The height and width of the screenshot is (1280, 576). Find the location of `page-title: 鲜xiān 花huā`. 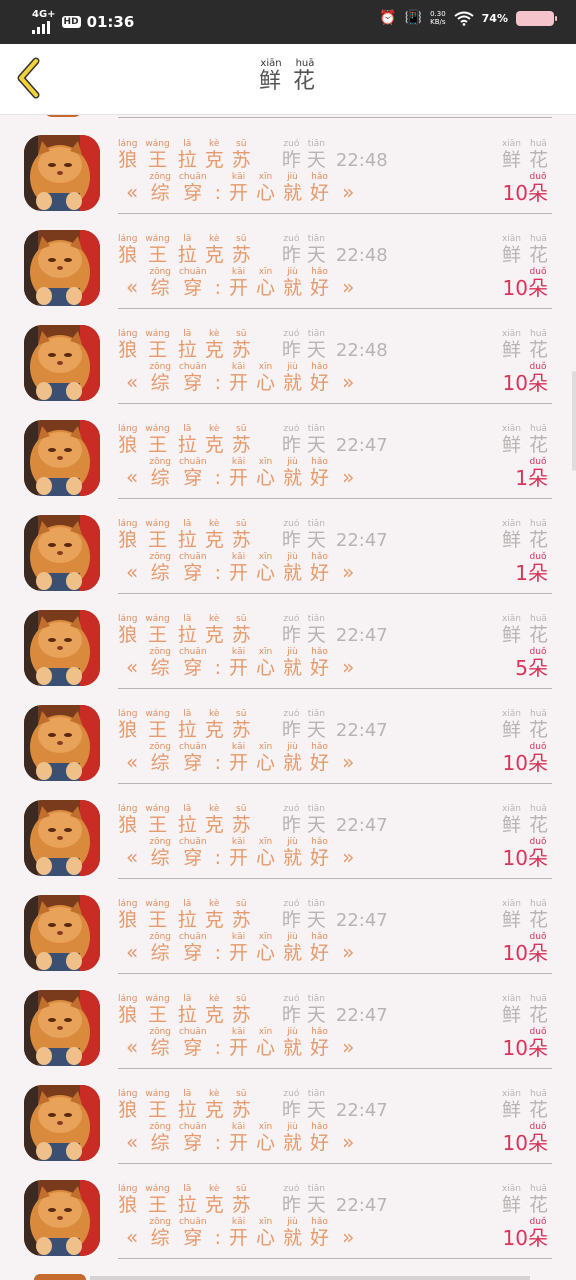

page-title: 鲜xiān 花huā is located at coordinates (288, 76).